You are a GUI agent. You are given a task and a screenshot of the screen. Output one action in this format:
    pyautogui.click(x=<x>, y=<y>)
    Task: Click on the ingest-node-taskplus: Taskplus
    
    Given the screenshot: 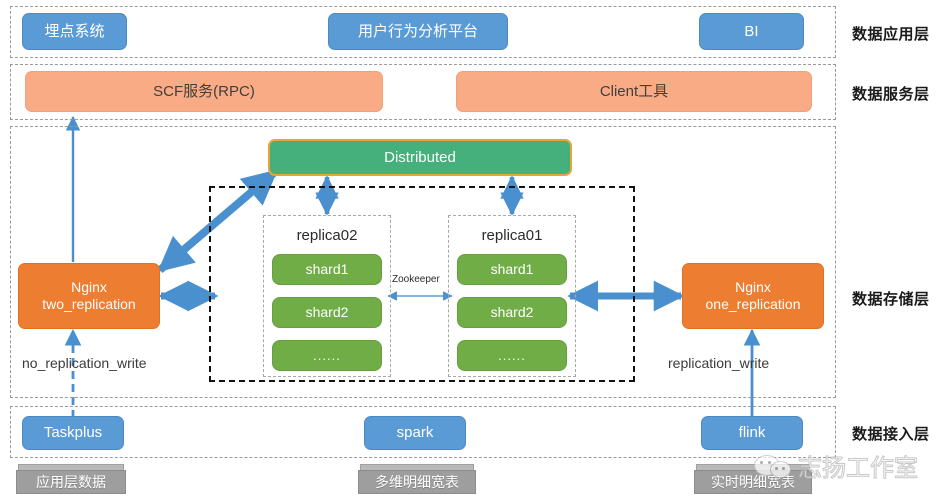 What is the action you would take?
    pyautogui.click(x=73, y=433)
    